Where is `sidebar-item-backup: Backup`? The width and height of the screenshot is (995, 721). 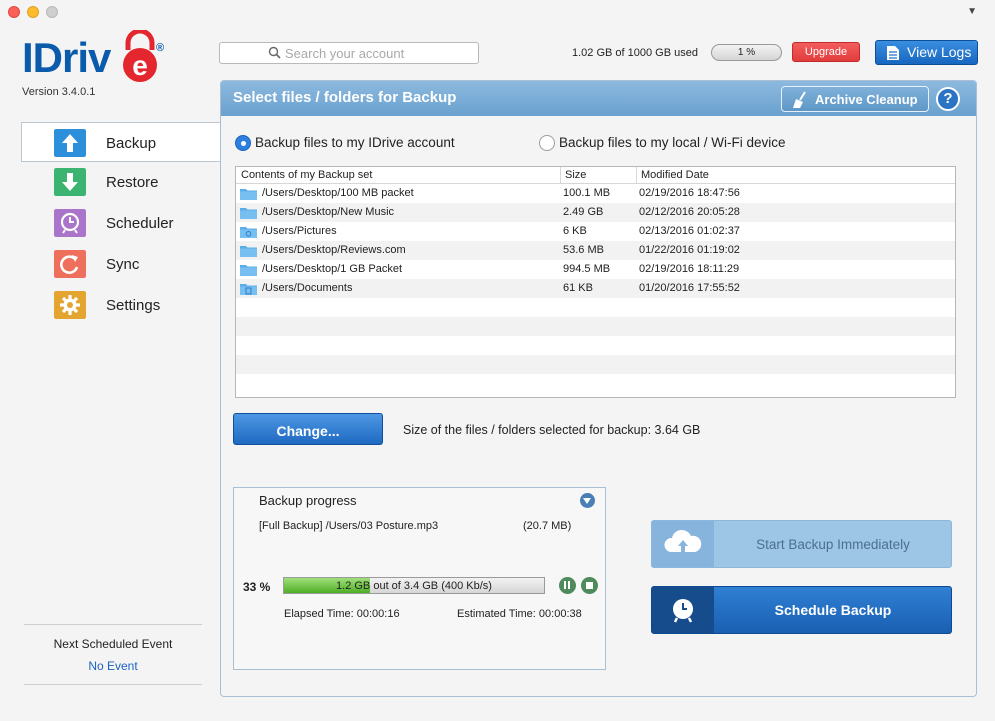
sidebar-item-backup: Backup is located at coordinates (120, 142).